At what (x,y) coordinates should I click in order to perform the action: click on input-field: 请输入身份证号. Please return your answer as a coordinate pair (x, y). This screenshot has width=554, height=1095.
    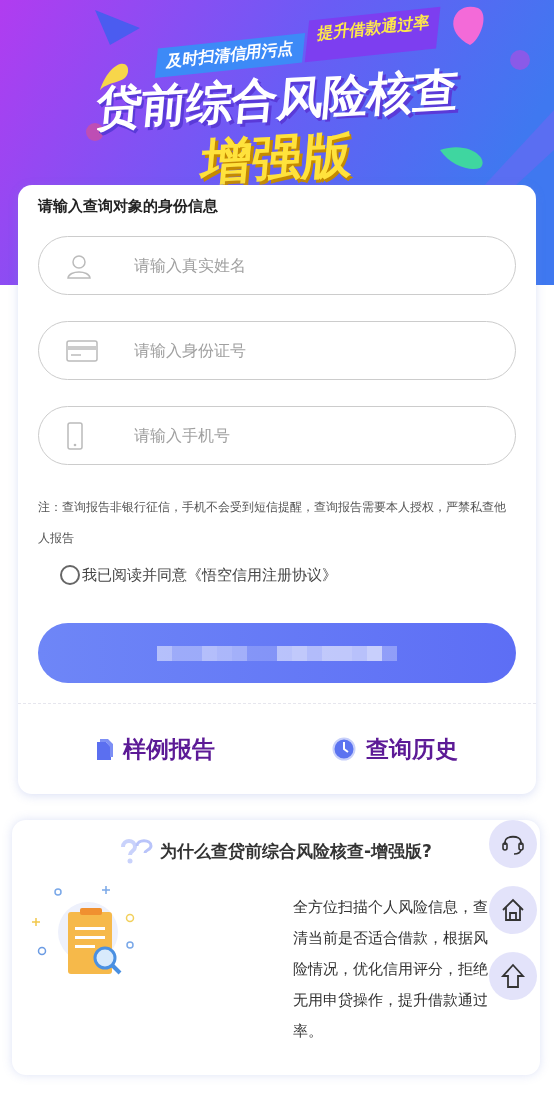
    Looking at the image, I should click on (277, 350).